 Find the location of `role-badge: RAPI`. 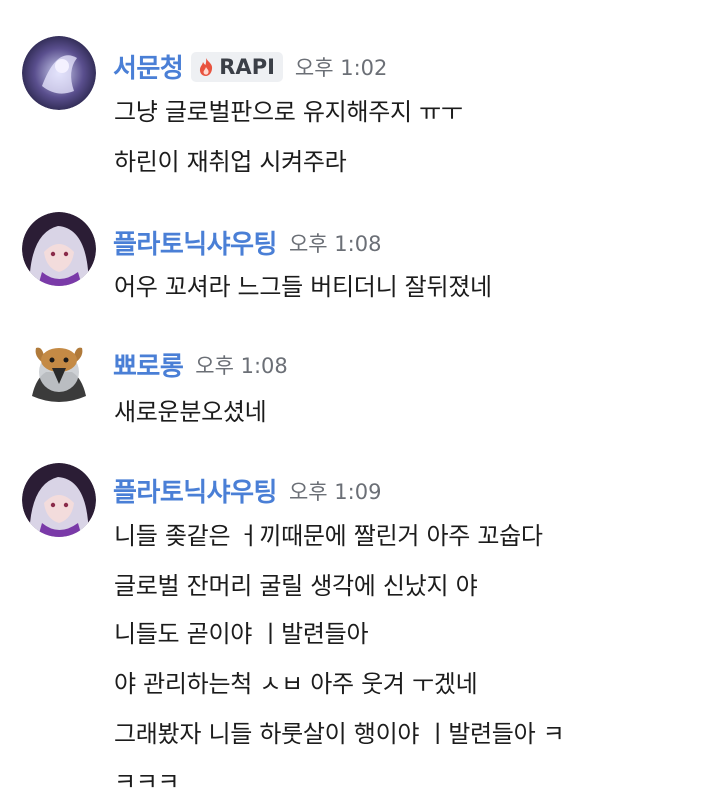

role-badge: RAPI is located at coordinates (237, 66).